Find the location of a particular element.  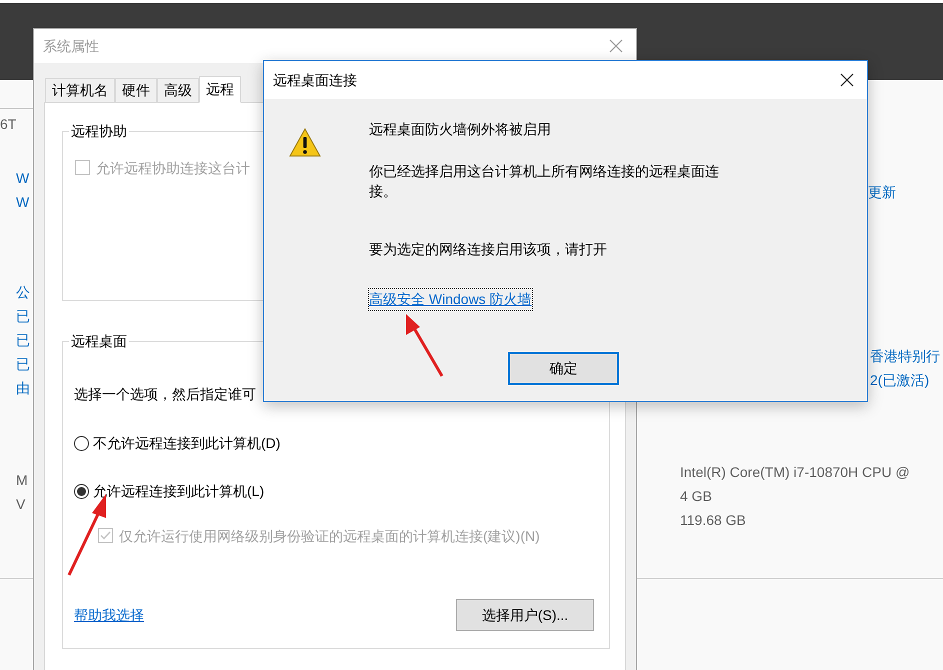

window-title: 远程桌面连接 is located at coordinates (315, 80).